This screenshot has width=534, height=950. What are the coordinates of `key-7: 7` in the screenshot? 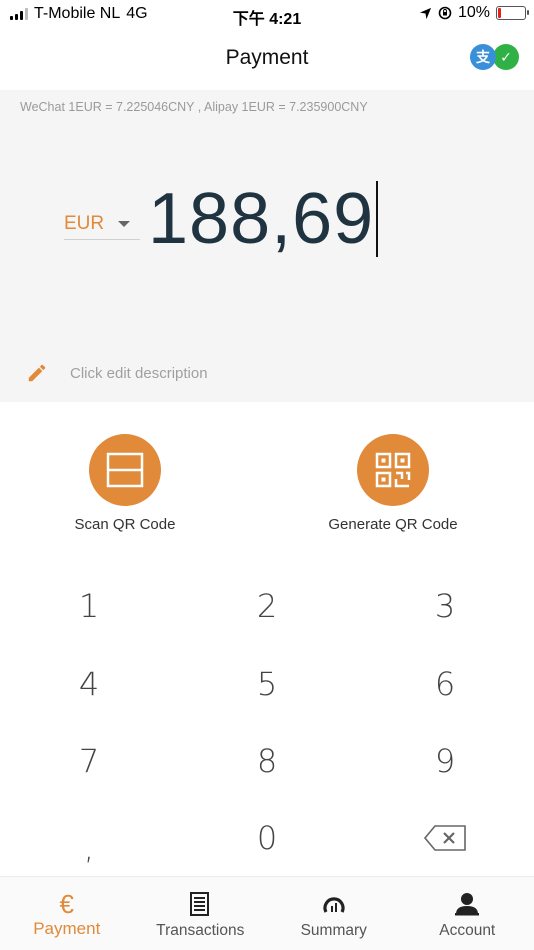 It's located at (89, 761).